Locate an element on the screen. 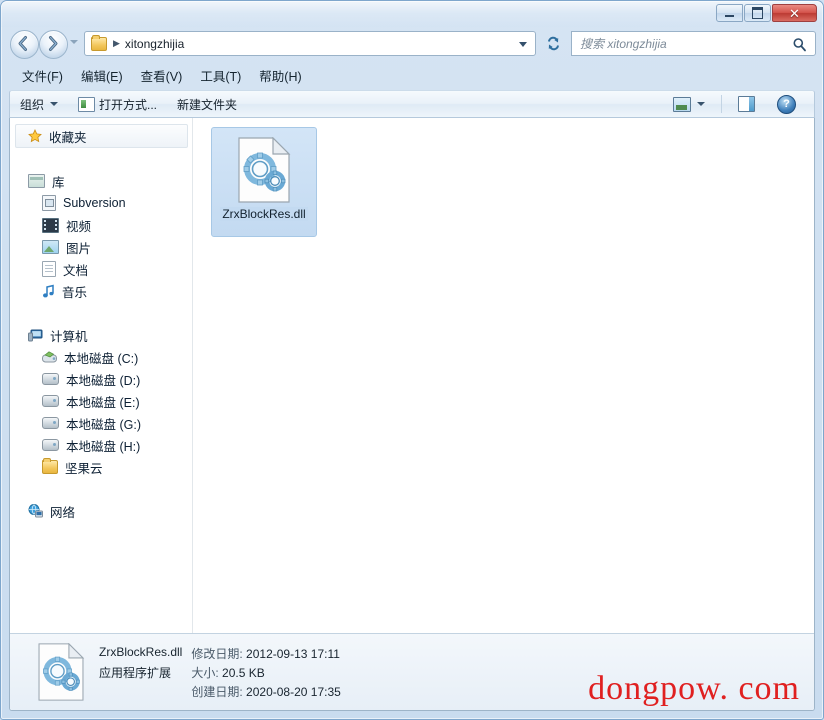 This screenshot has width=824, height=720. sidebar-item-label: 本地磁盘 (C:) is located at coordinates (101, 358).